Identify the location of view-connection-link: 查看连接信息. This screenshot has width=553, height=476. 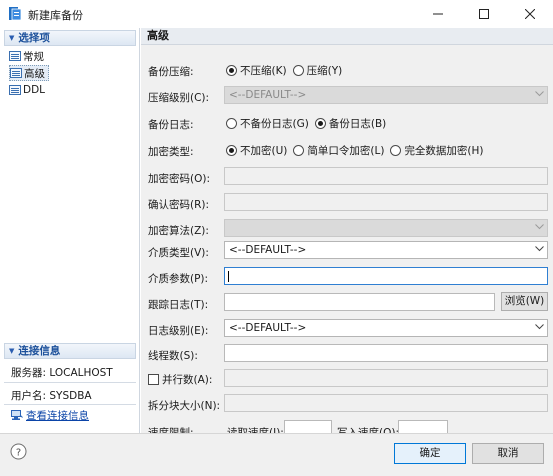
(50, 415).